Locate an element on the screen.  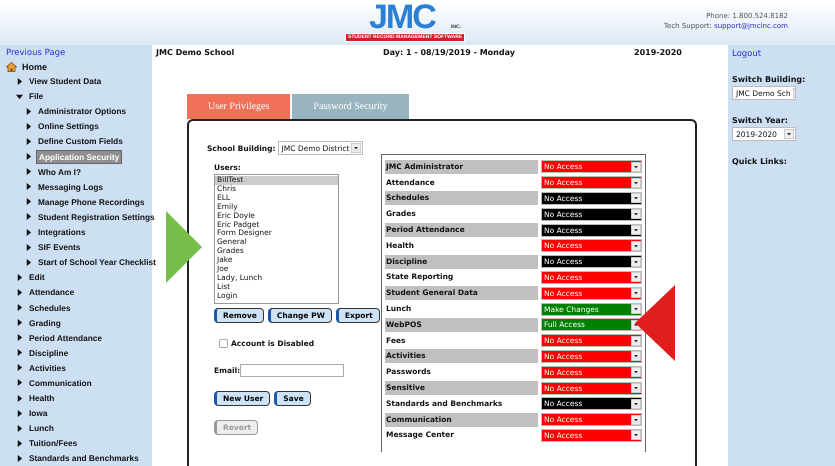
nav-item: SIF Events is located at coordinates (59, 247).